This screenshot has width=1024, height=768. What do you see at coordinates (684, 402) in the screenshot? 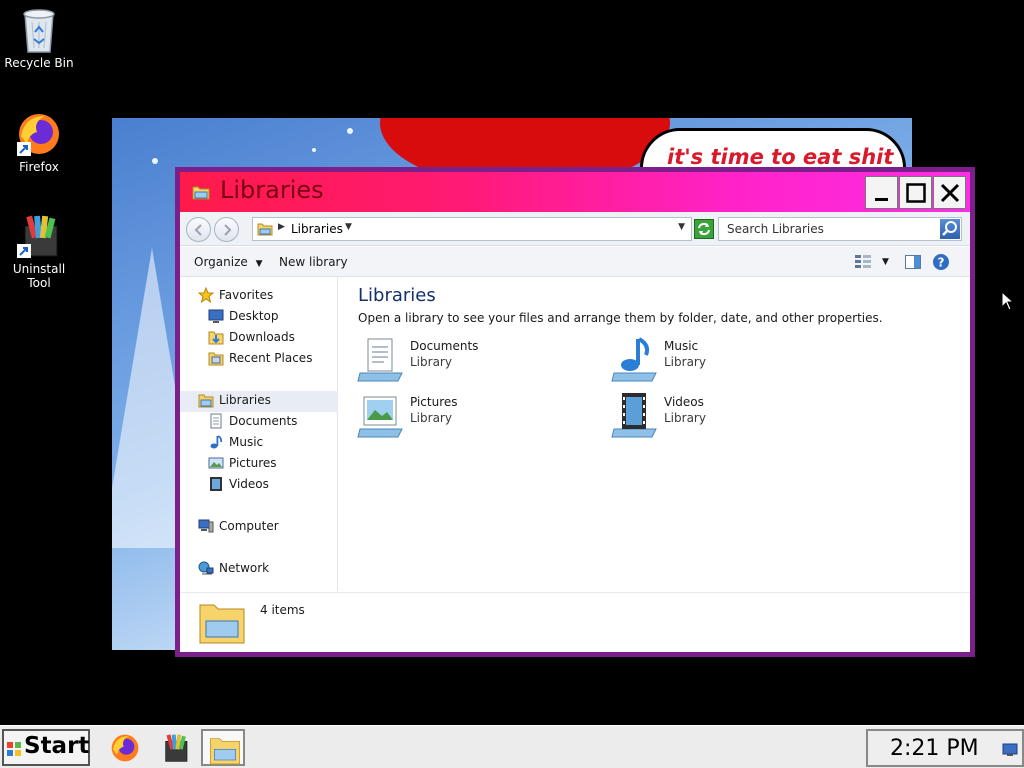
I see `library-name: Videos` at bounding box center [684, 402].